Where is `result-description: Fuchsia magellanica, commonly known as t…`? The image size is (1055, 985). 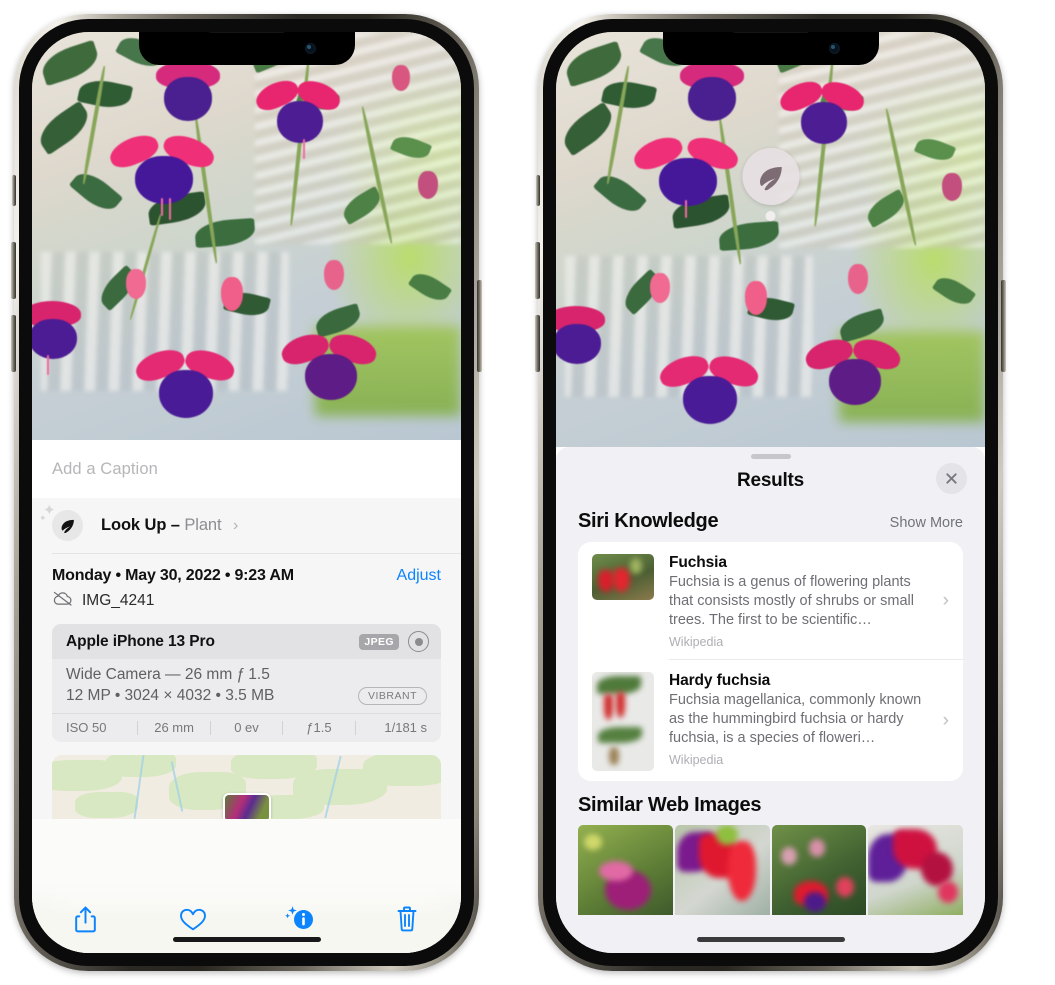
result-description: Fuchsia magellanica, commonly known as t… is located at coordinates (795, 719).